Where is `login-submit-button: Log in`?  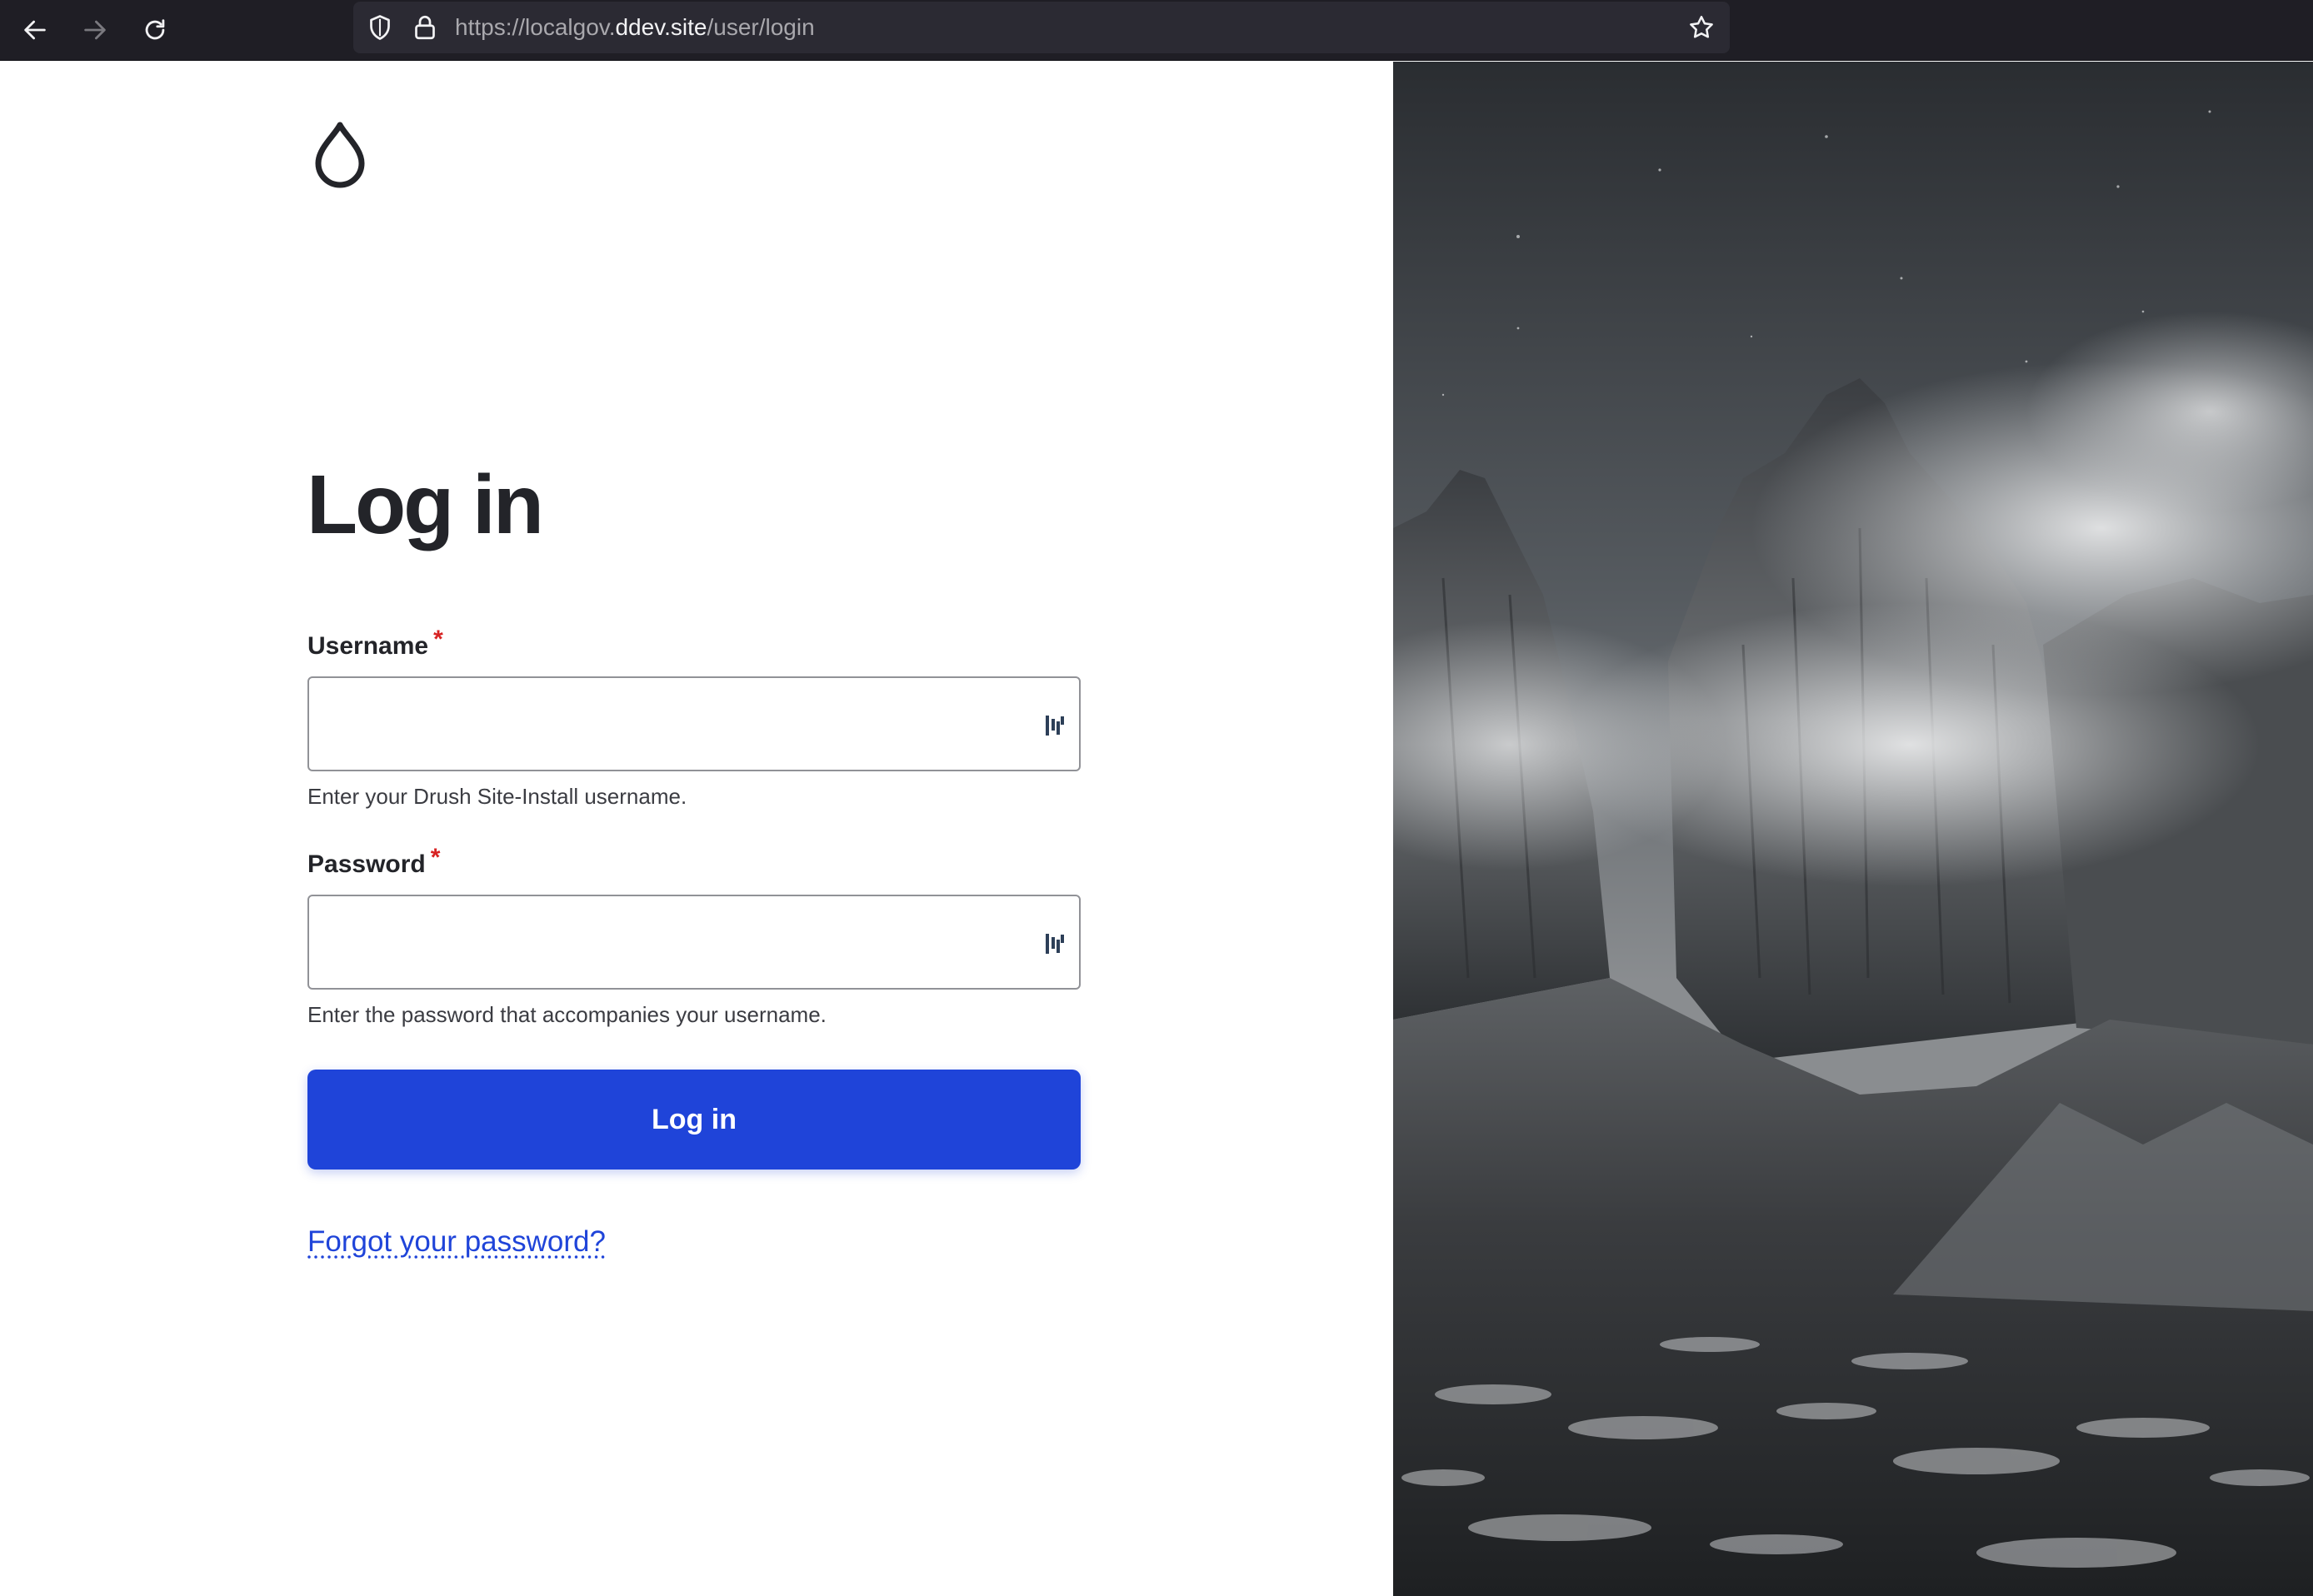 login-submit-button: Log in is located at coordinates (694, 1120).